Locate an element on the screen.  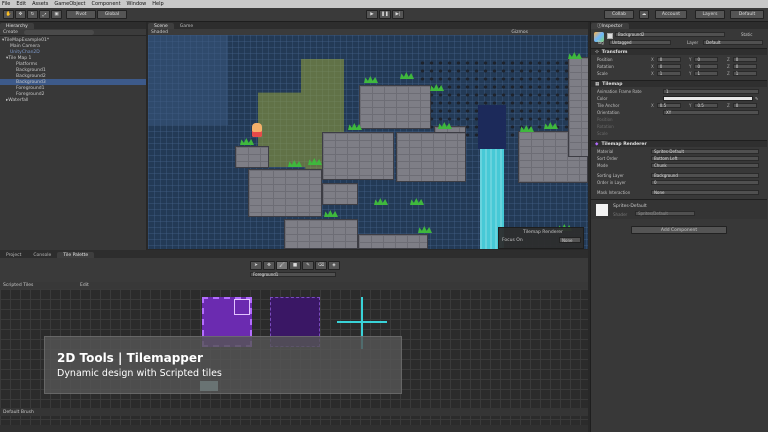
menu-window: Window is located at coordinates (137, 4).